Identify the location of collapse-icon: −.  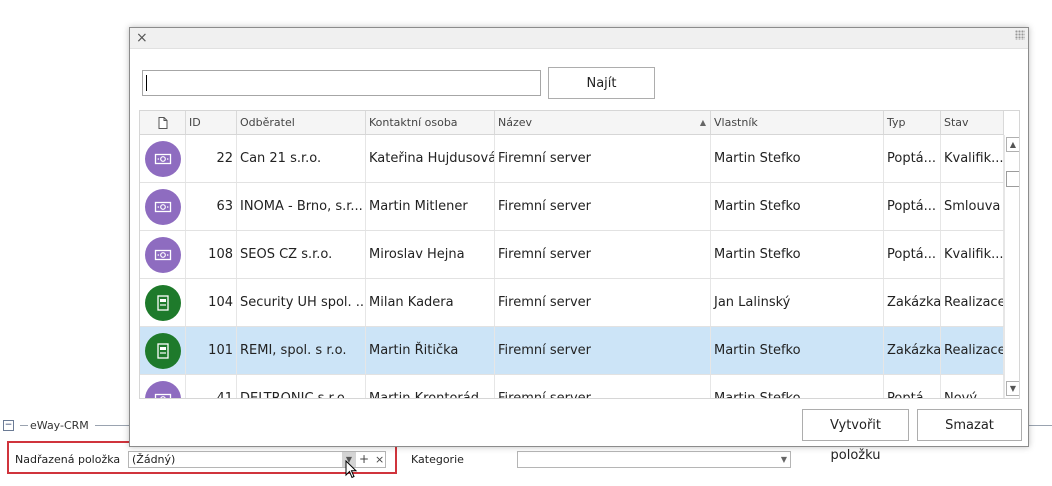
(8, 425).